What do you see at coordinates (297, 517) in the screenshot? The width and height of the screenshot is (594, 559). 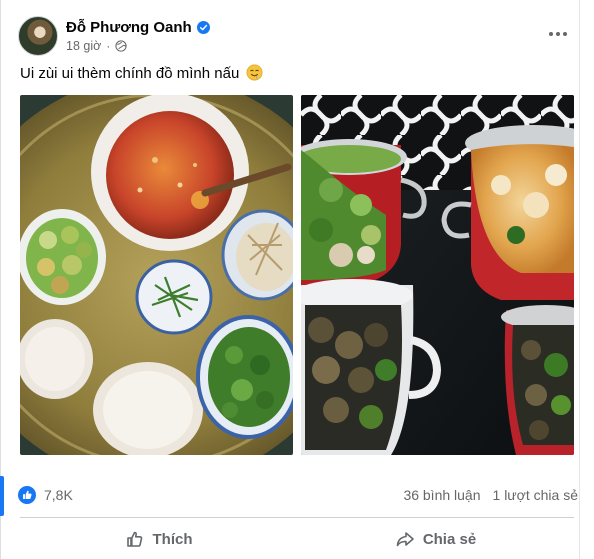 I see `actions-divider` at bounding box center [297, 517].